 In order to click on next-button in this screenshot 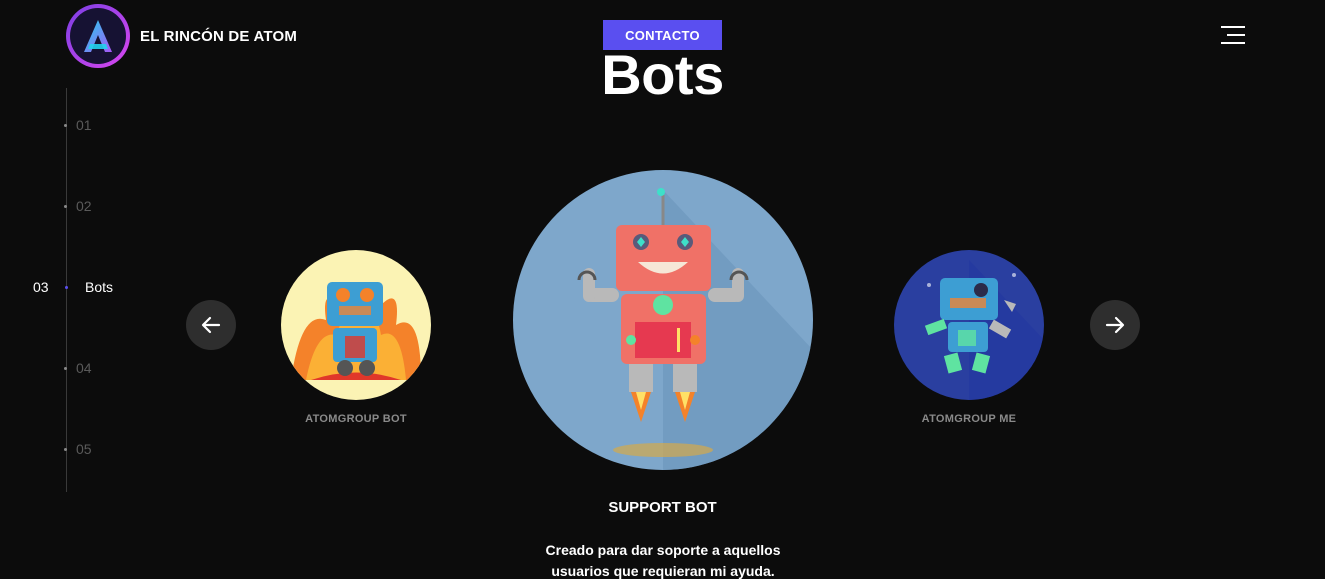, I will do `click(1115, 325)`.